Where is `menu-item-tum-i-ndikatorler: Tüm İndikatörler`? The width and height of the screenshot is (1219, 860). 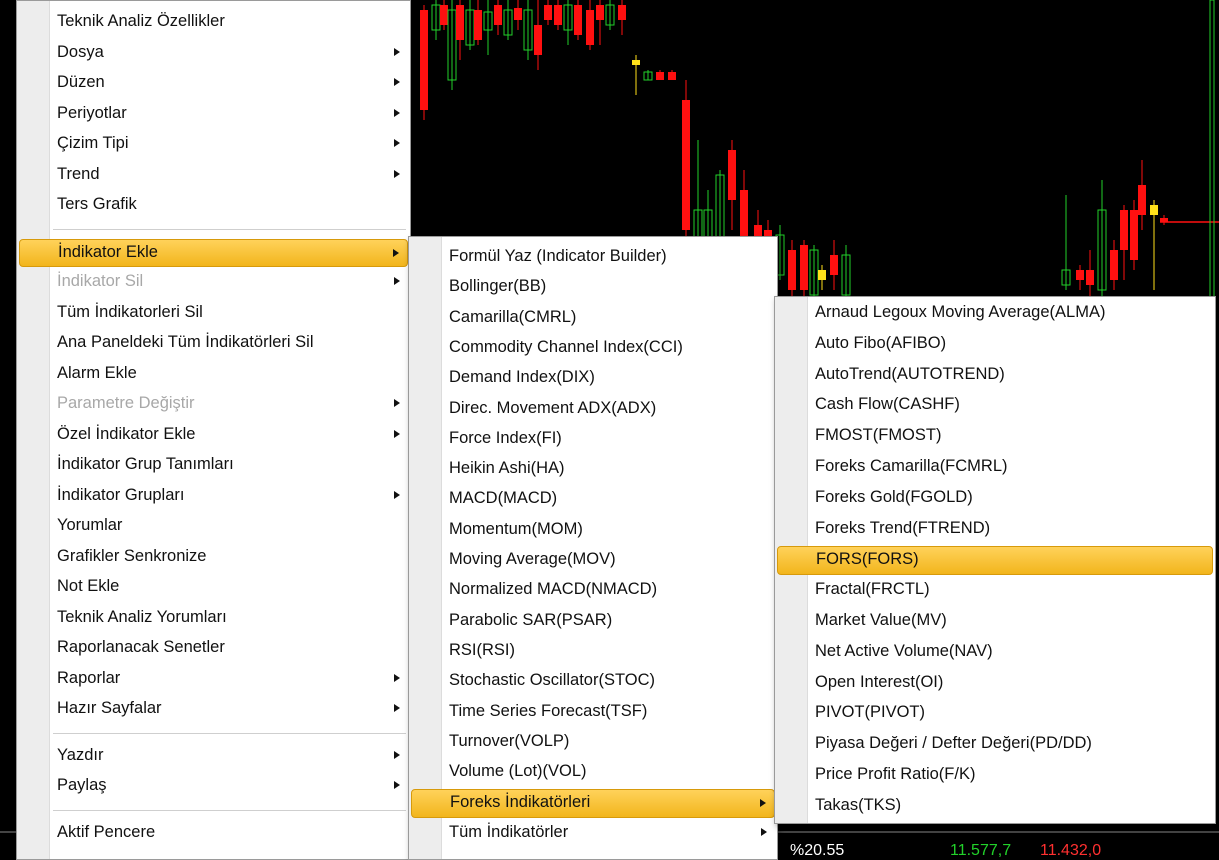
menu-item-tum-i-ndikatorler: Tüm İndikatörler is located at coordinates (593, 832).